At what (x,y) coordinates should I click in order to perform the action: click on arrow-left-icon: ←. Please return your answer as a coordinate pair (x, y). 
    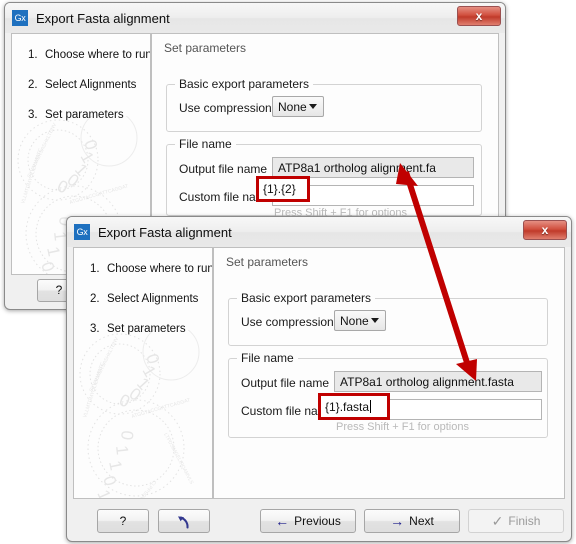
    Looking at the image, I should click on (282, 521).